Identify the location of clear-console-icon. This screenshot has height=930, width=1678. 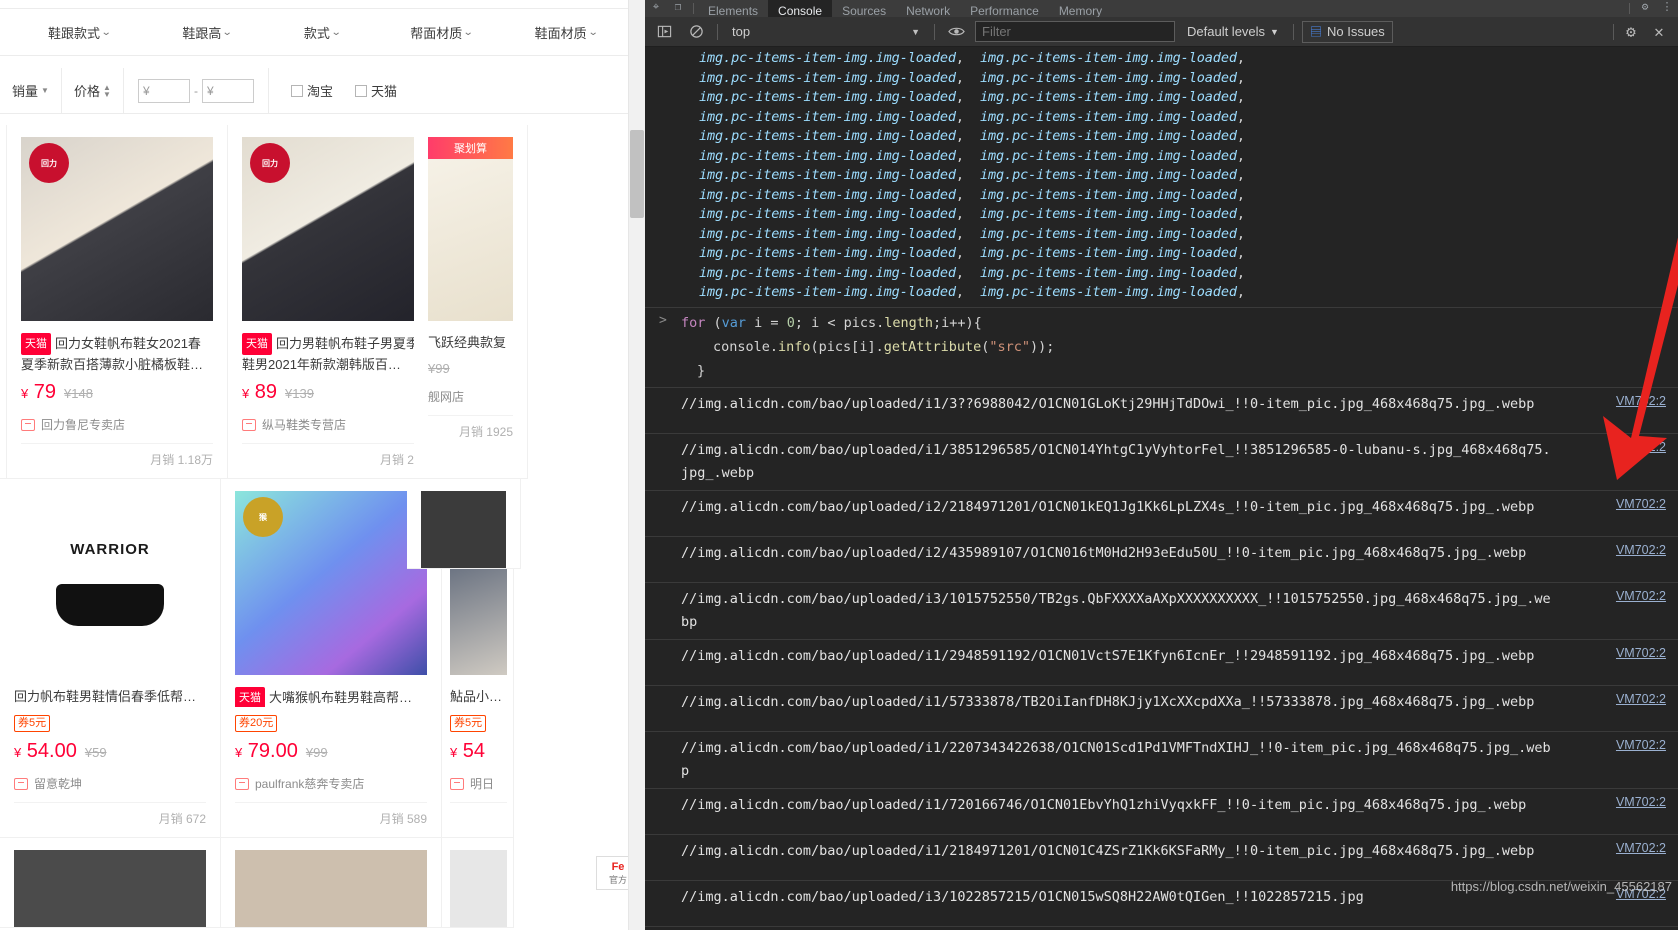
(696, 32).